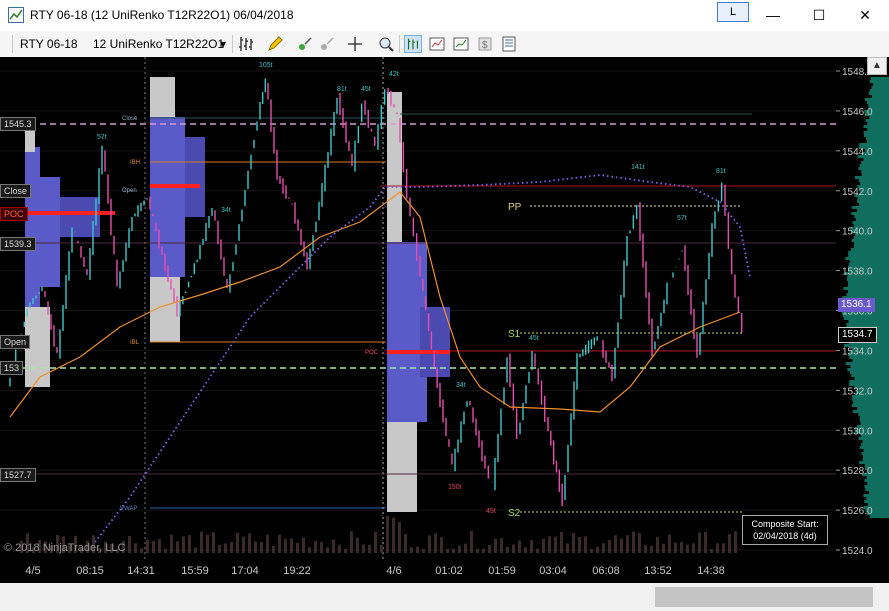 This screenshot has width=889, height=611. Describe the element at coordinates (773, 15) in the screenshot. I see `minimize-button: —` at that location.